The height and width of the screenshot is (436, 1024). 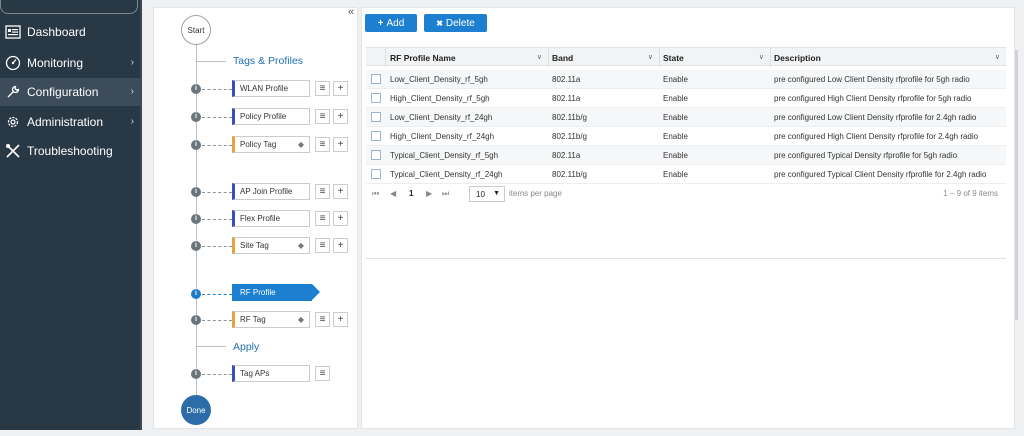 What do you see at coordinates (888, 57) in the screenshot?
I see `column-header-description: Description ∨` at bounding box center [888, 57].